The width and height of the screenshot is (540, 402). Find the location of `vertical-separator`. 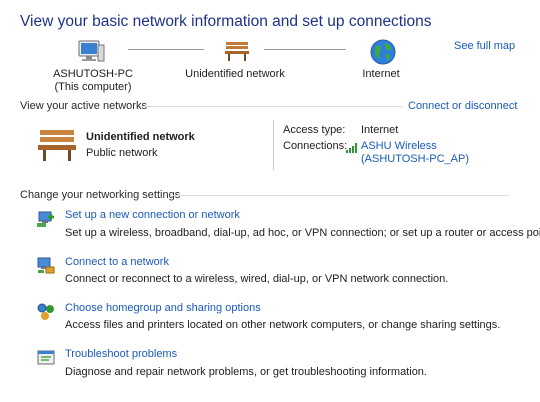

vertical-separator is located at coordinates (273, 145).